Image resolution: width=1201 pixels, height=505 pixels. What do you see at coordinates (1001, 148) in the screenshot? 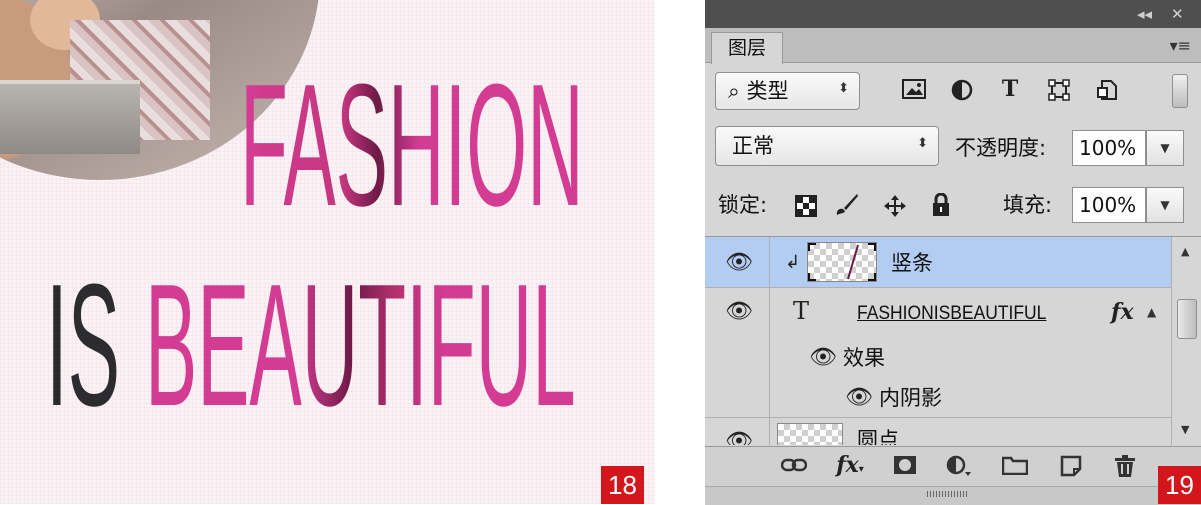
I see `opacity-label: 不透明度:` at bounding box center [1001, 148].